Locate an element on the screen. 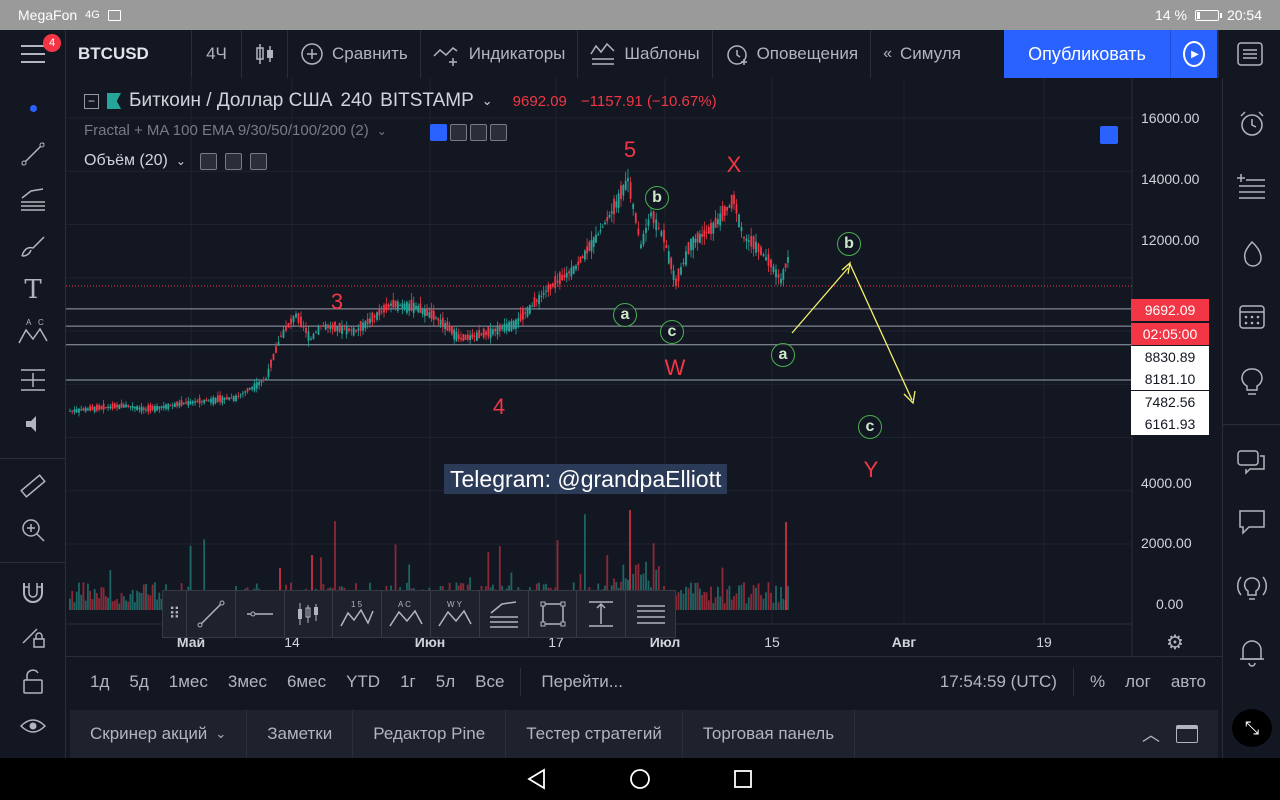  cursor-dot-tool is located at coordinates (33, 108).